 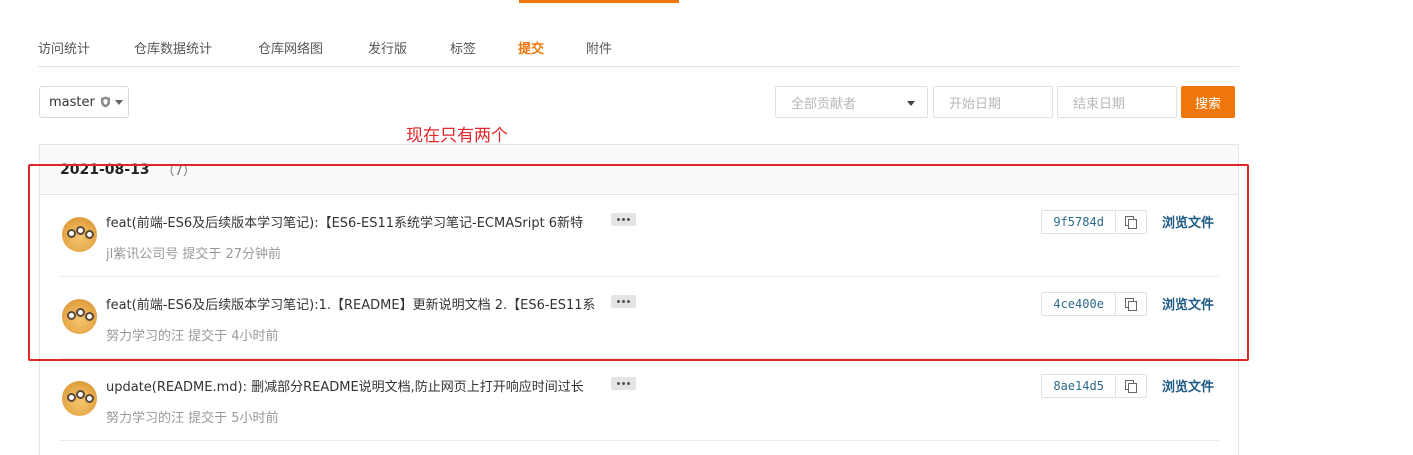 I want to click on tab-visit-stats: 访问统计, so click(x=64, y=47).